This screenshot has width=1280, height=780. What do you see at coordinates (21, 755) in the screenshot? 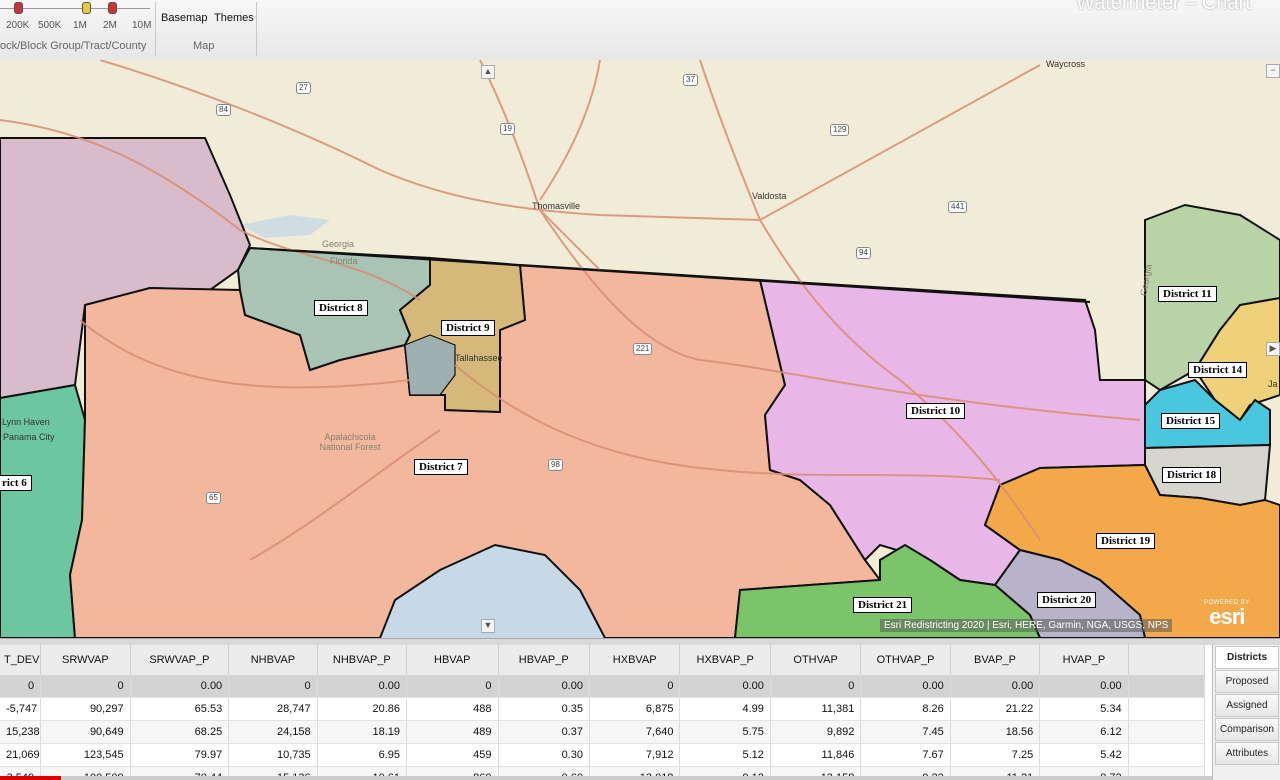
I see `table-cell: 21,069` at bounding box center [21, 755].